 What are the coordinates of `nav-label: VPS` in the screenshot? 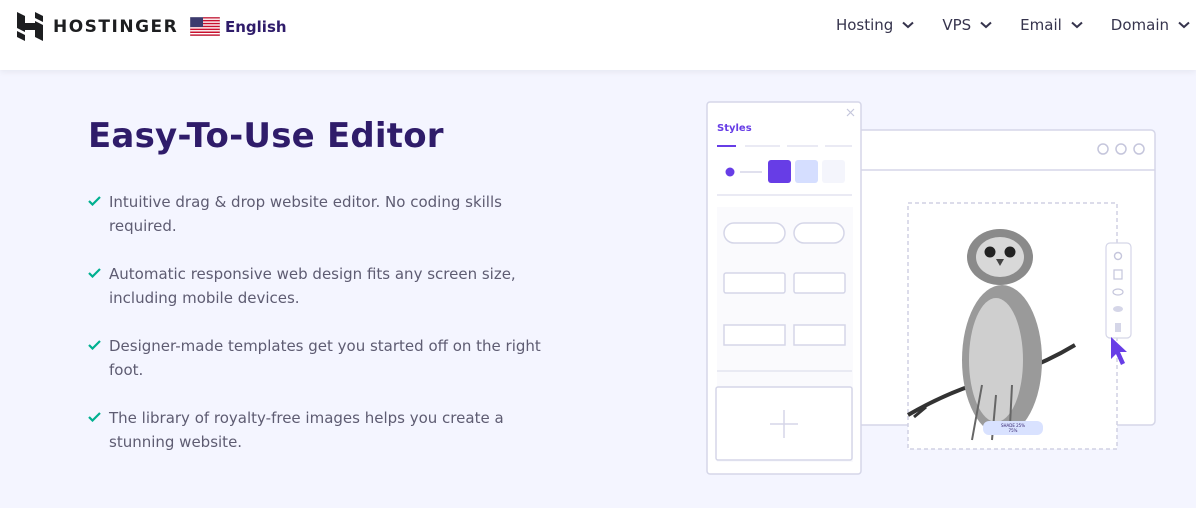 It's located at (957, 25).